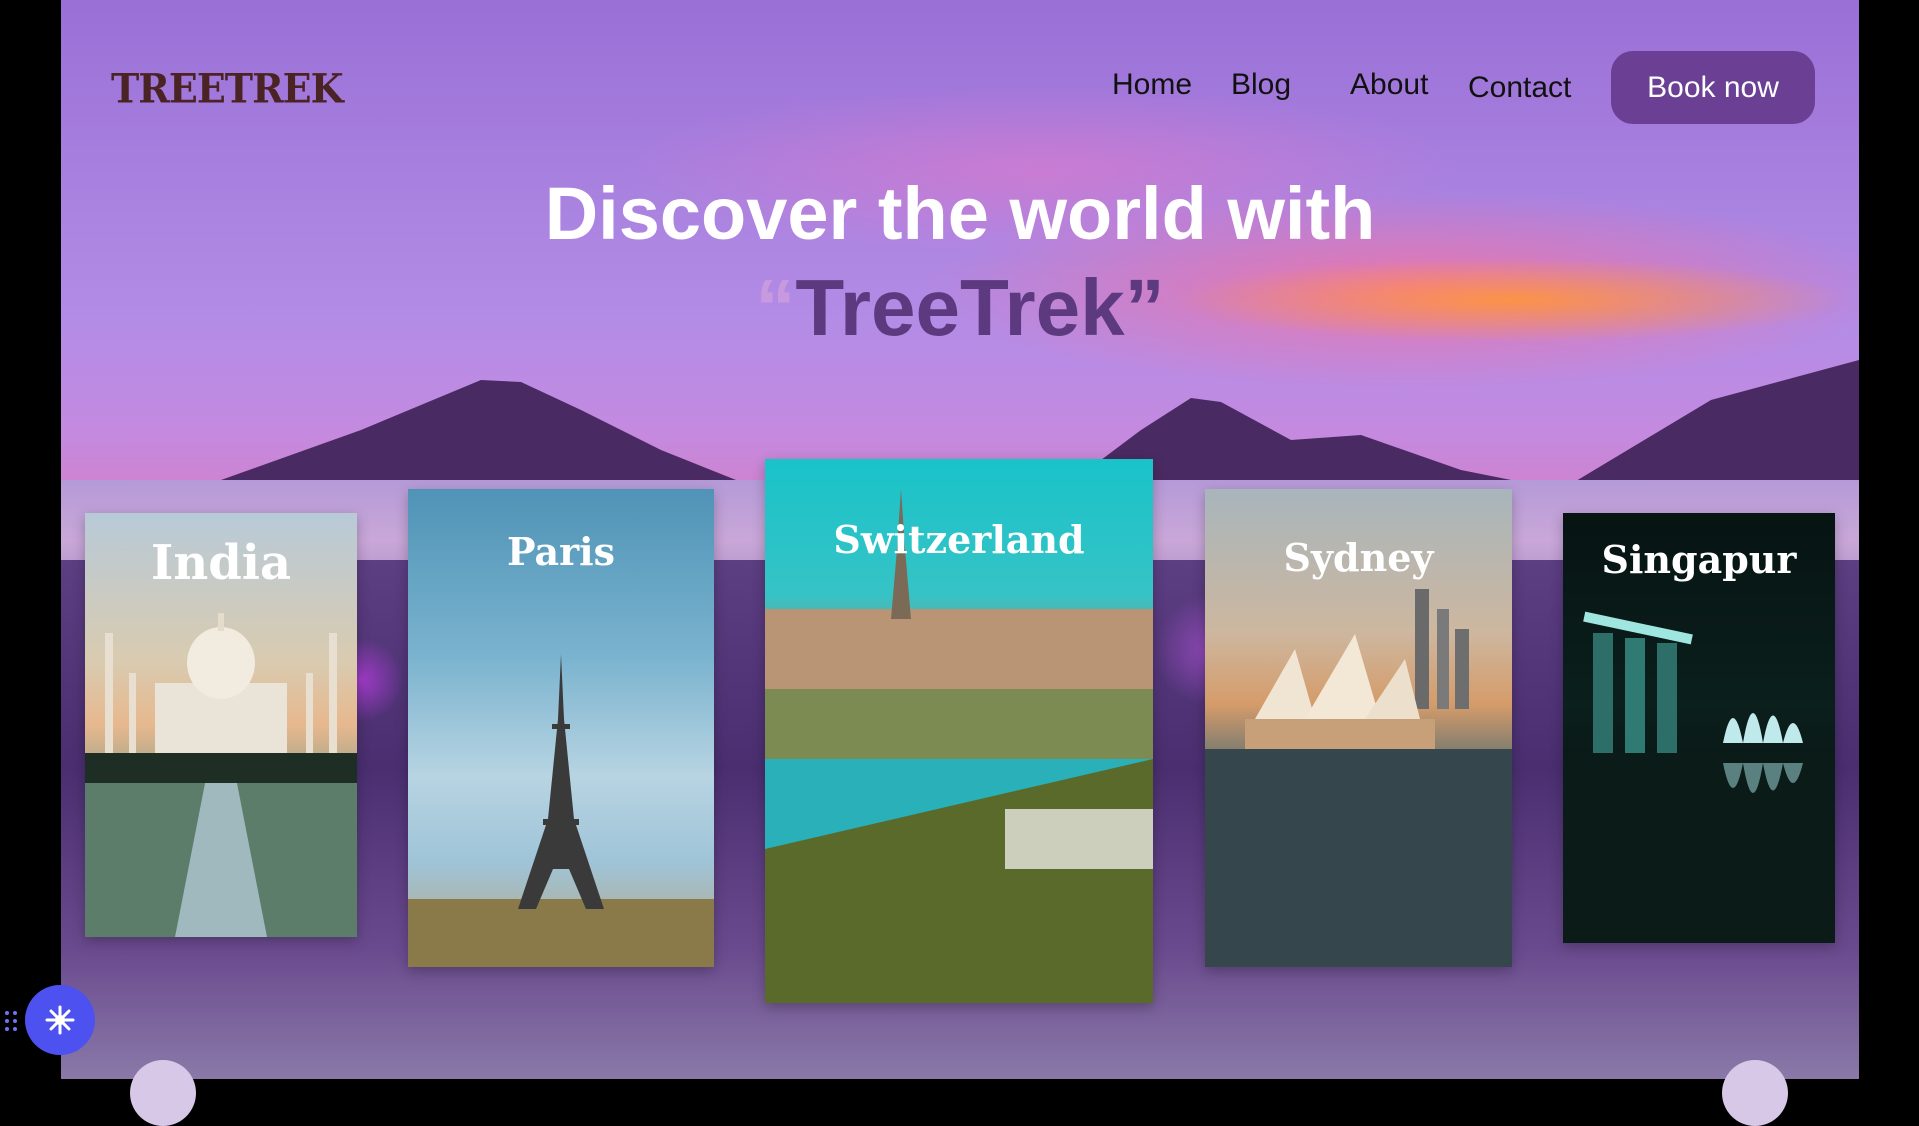  What do you see at coordinates (960, 213) in the screenshot?
I see `hero-headline: Discover the world with` at bounding box center [960, 213].